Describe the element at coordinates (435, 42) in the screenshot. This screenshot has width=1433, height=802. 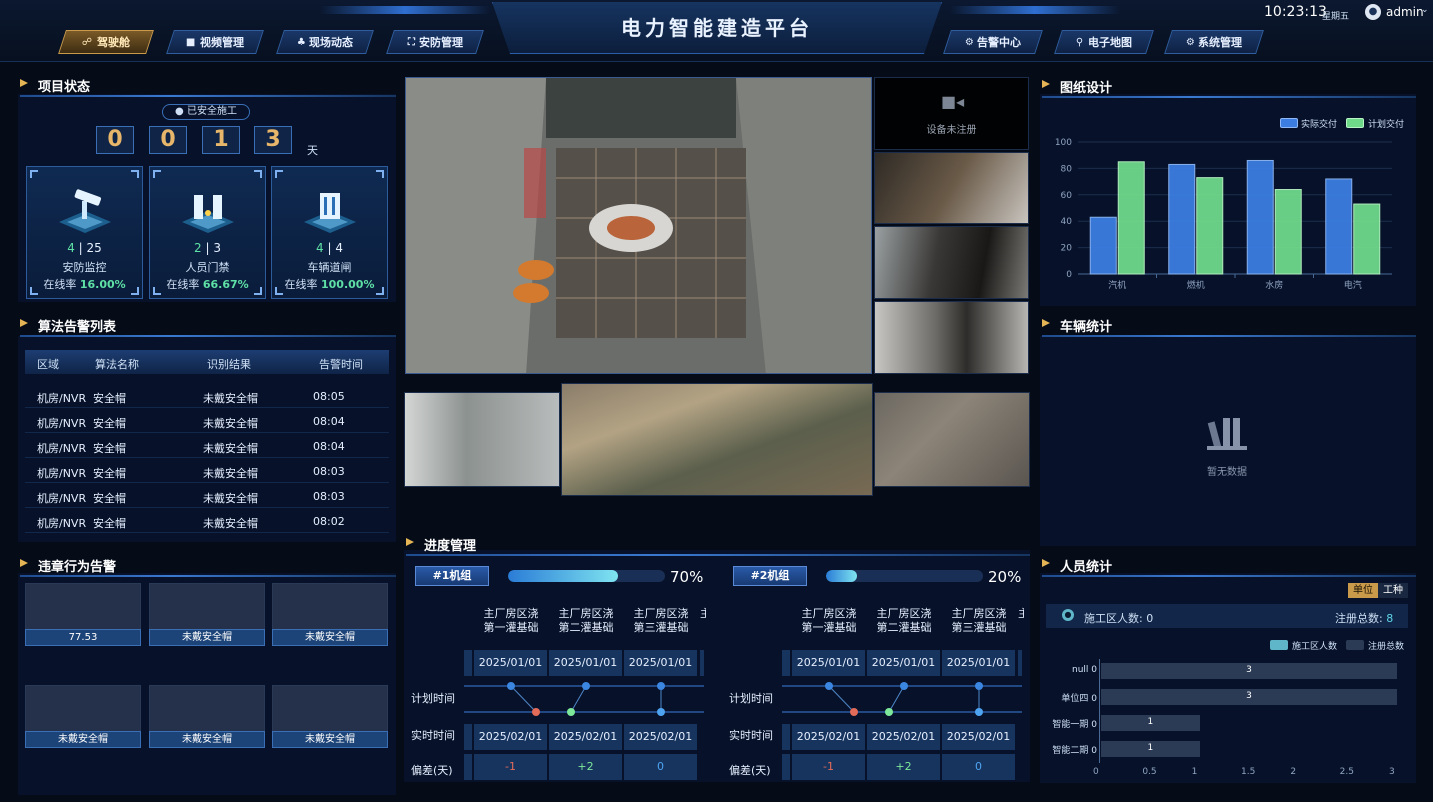
I see `nav-security: ⛶ 安防管理` at that location.